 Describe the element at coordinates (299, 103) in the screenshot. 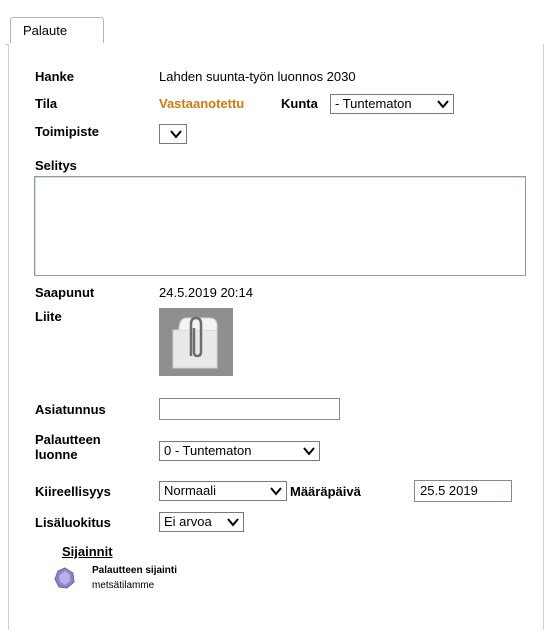

I see `kunta-label: Kunta` at that location.